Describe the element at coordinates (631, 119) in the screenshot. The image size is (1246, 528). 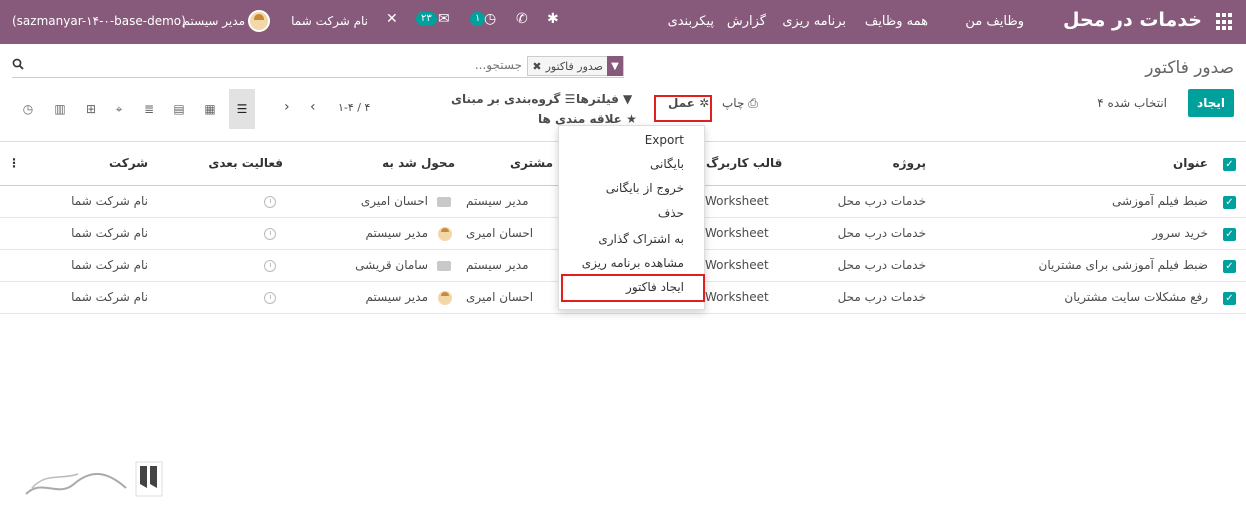
I see `star-icon: ★` at that location.